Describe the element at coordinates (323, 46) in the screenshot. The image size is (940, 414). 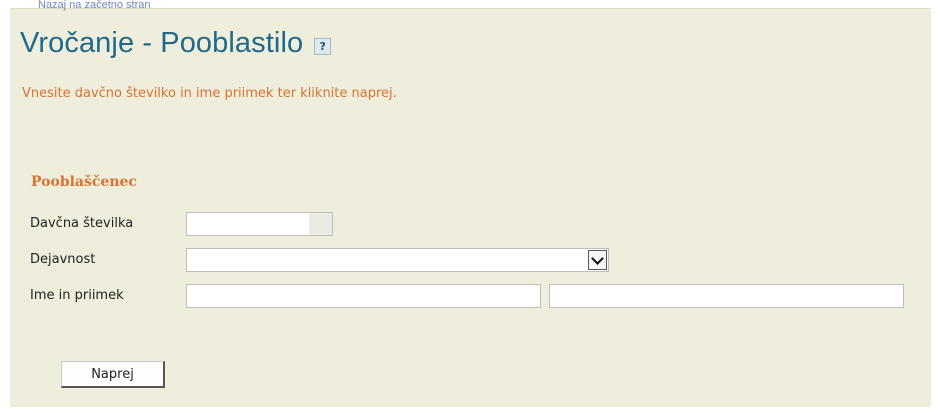
I see `help-icon: ?` at that location.